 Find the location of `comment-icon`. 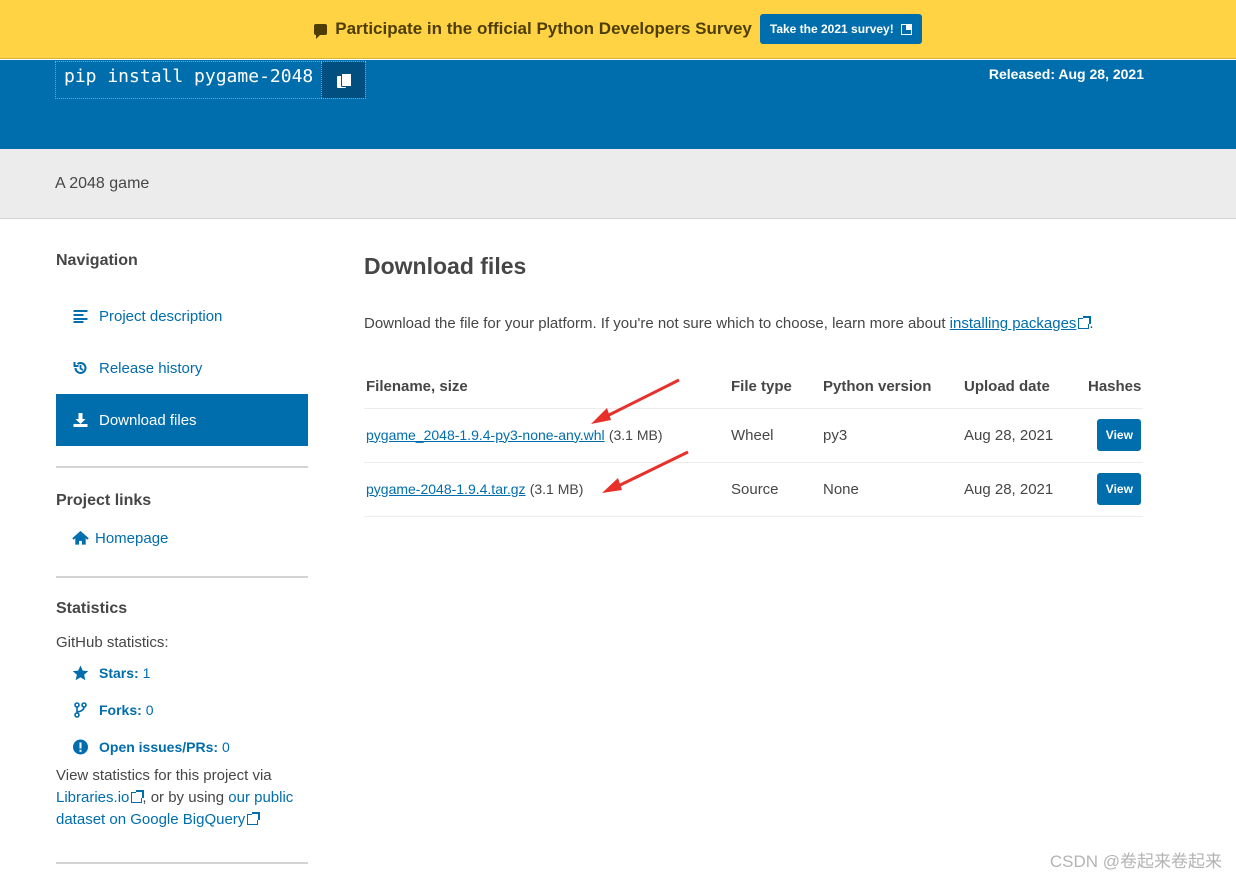

comment-icon is located at coordinates (321, 31).